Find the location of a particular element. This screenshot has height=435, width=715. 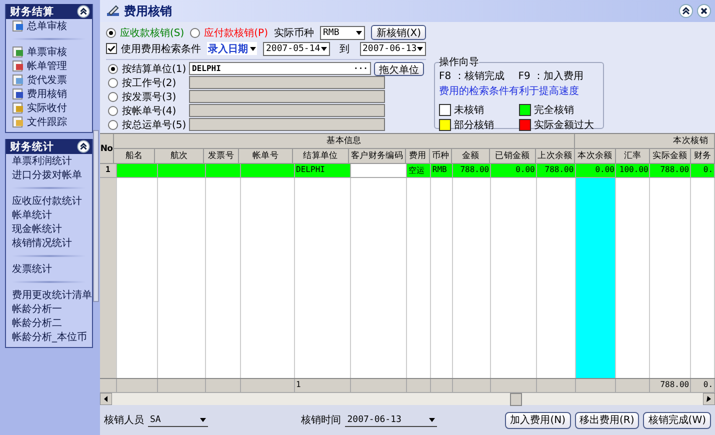

range-label: 到 is located at coordinates (345, 49).